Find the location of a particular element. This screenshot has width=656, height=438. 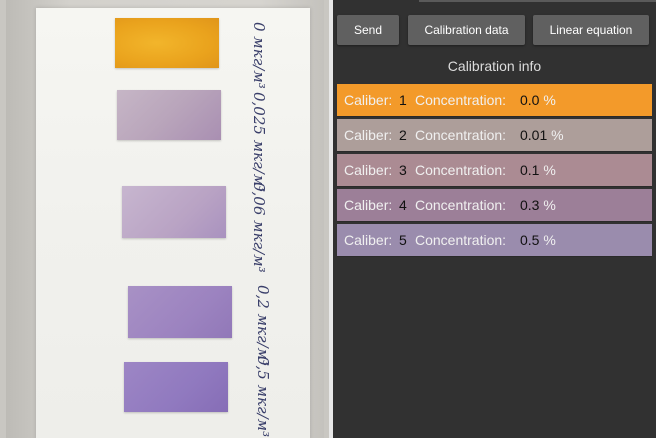

concentration-number: 0.3 is located at coordinates (530, 205).